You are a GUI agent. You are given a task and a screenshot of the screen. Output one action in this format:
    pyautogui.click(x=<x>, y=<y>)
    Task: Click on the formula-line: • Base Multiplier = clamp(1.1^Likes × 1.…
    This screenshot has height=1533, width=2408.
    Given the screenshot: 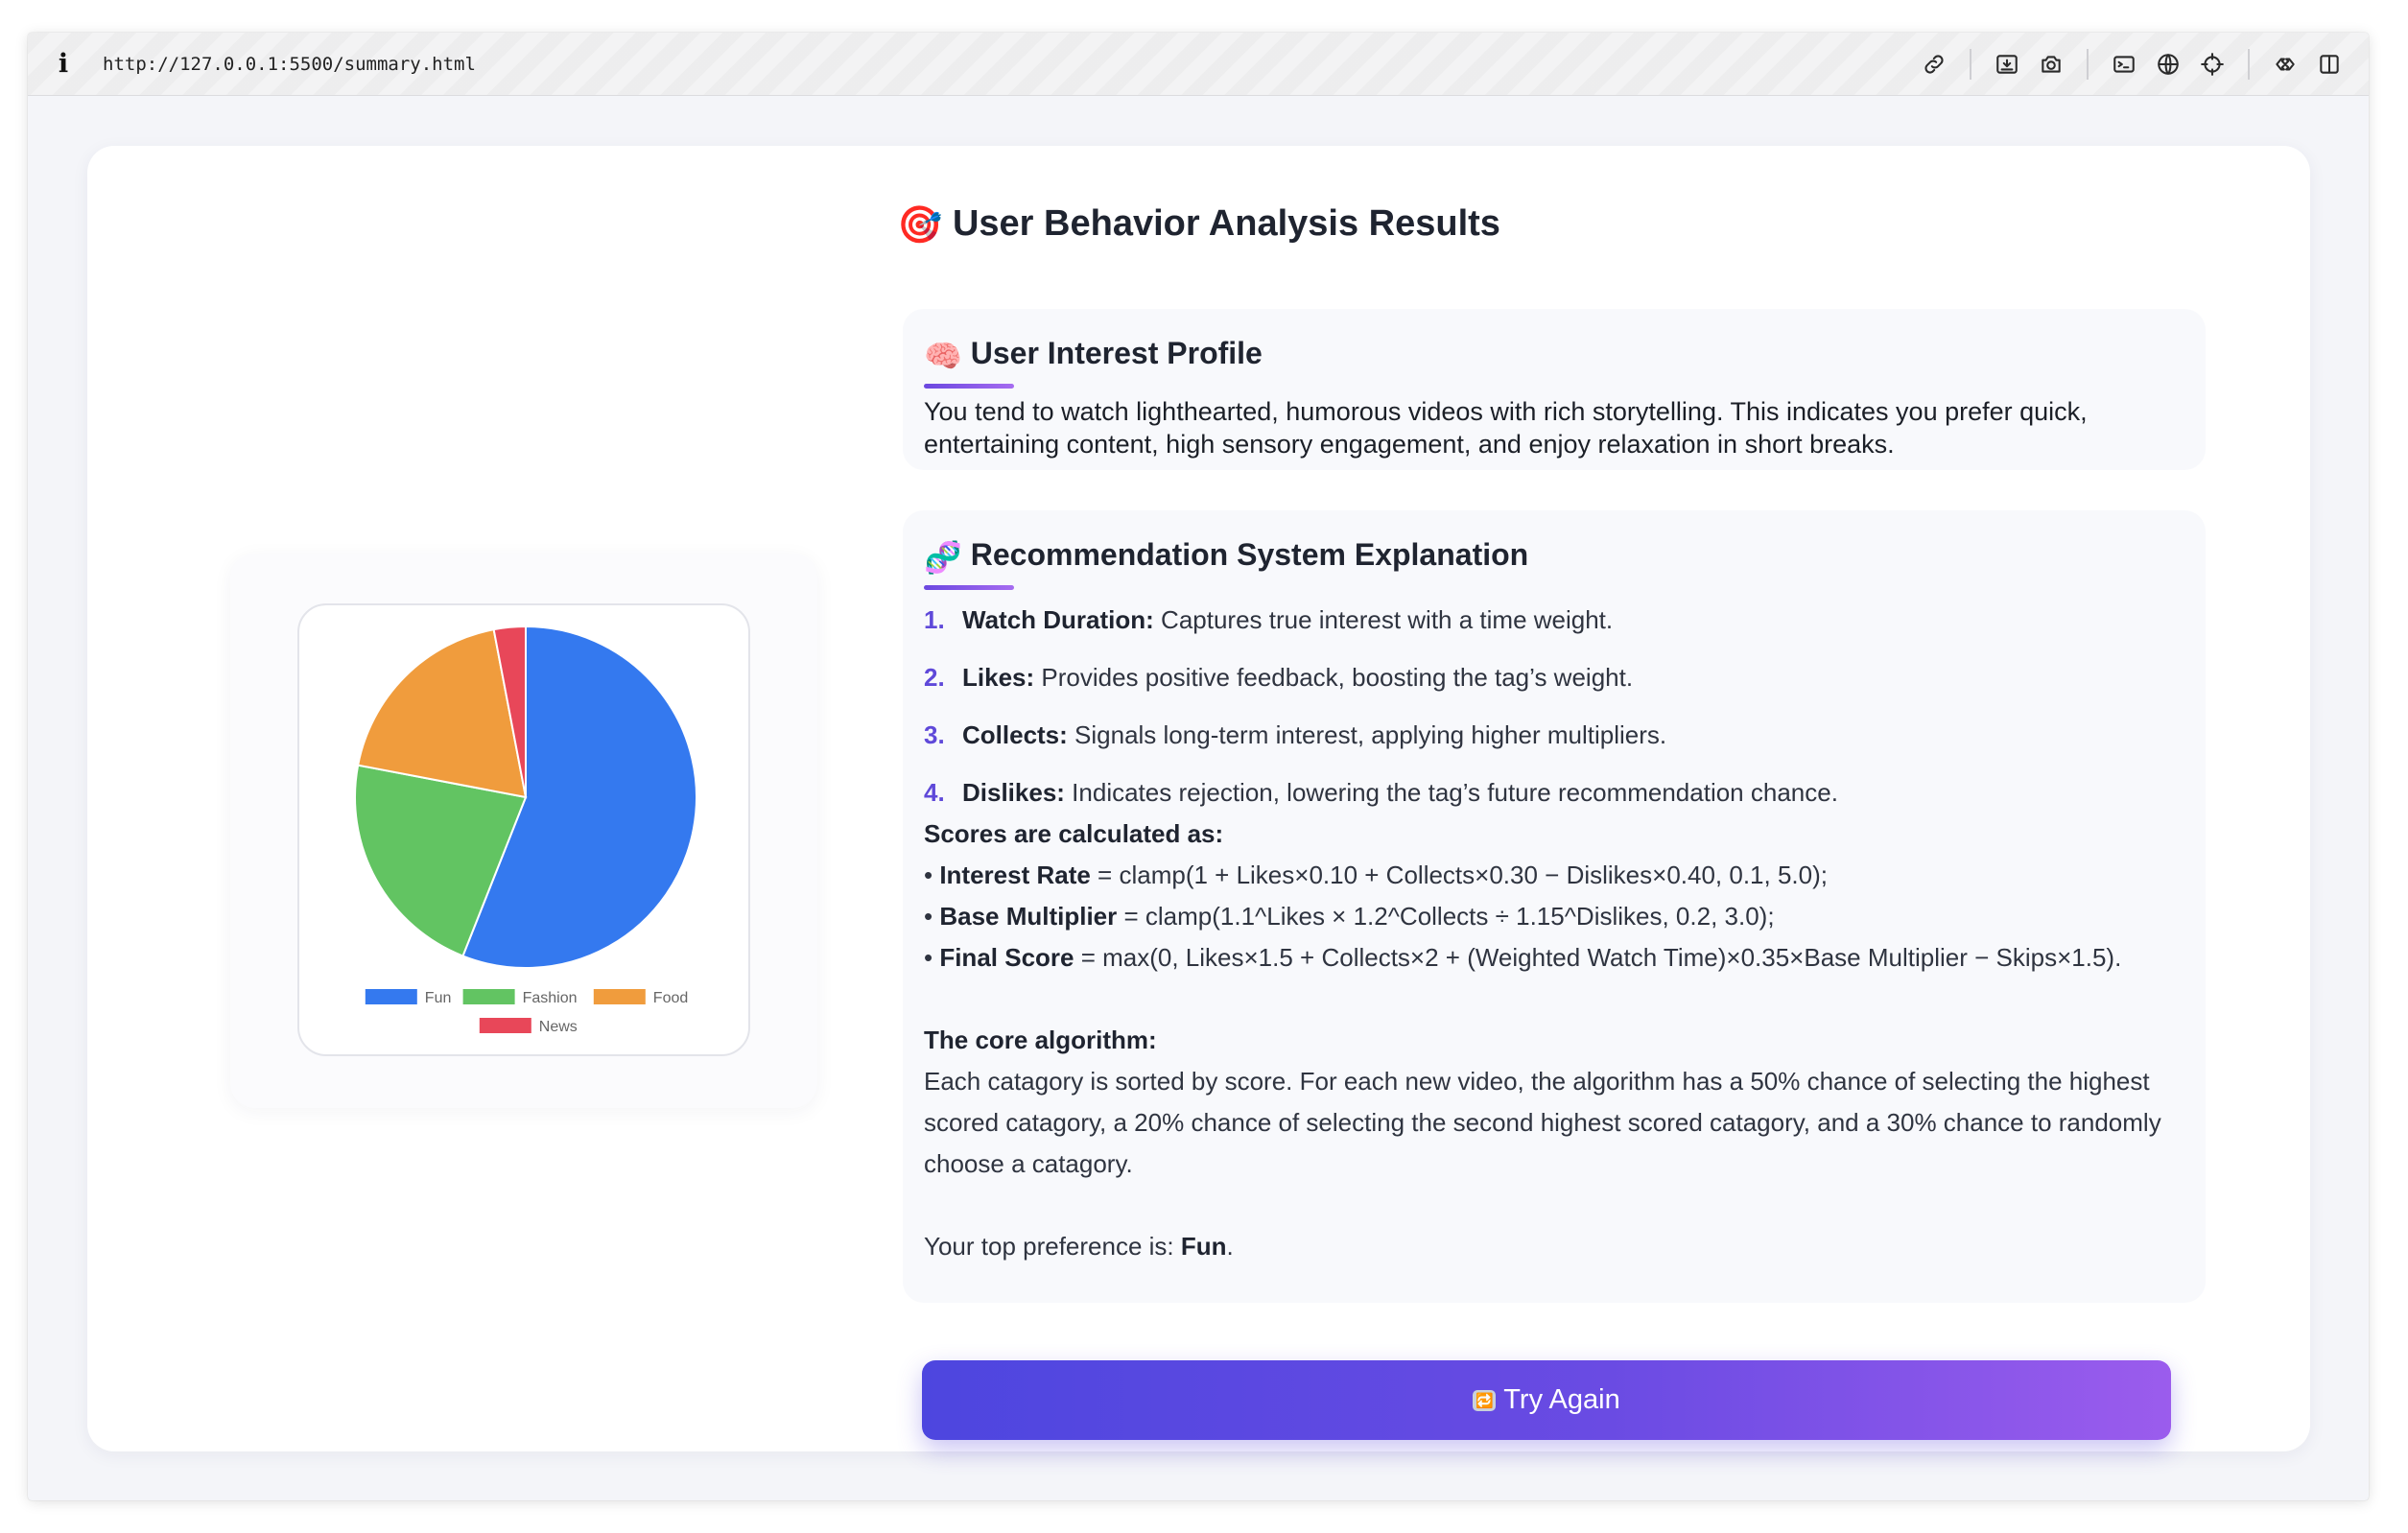 What is the action you would take?
    pyautogui.click(x=1562, y=917)
    